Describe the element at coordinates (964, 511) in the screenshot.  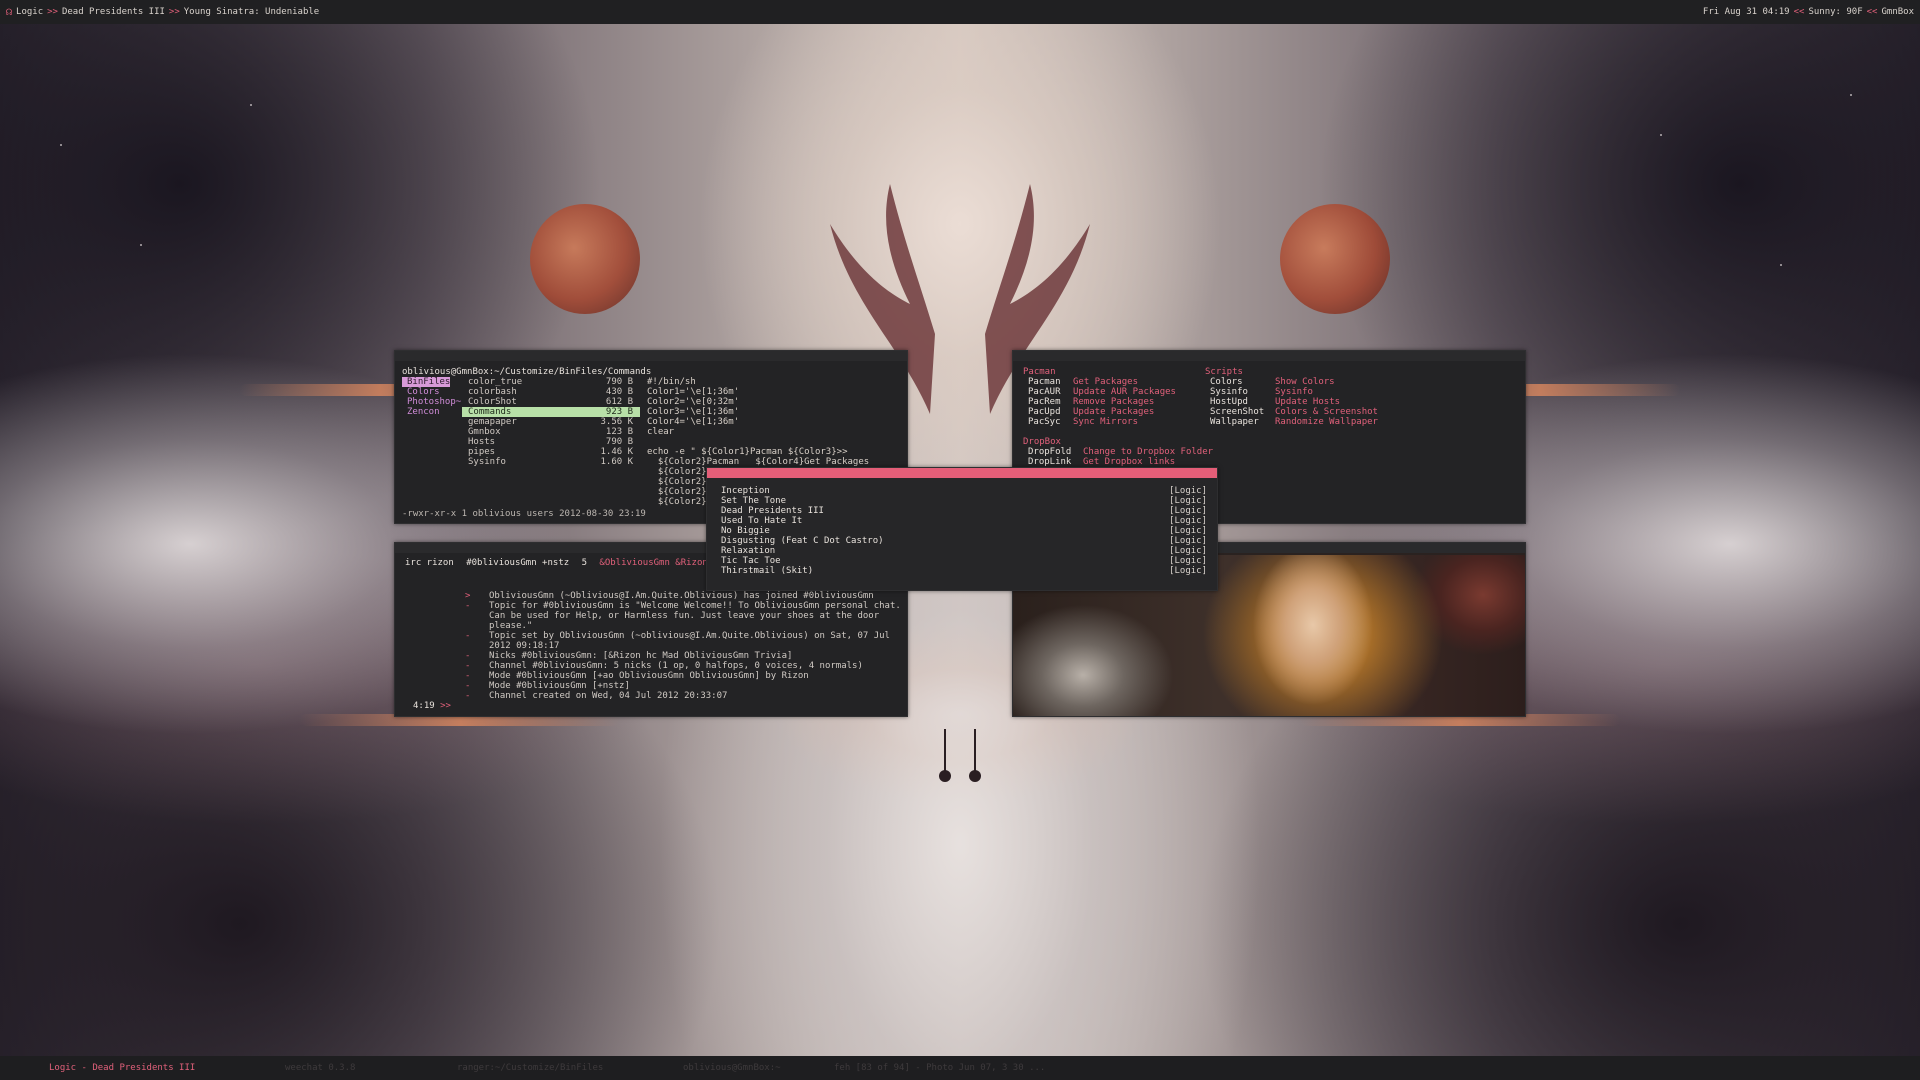
I see `playlist-song-playing: Dead Presidents III [Logic]` at that location.